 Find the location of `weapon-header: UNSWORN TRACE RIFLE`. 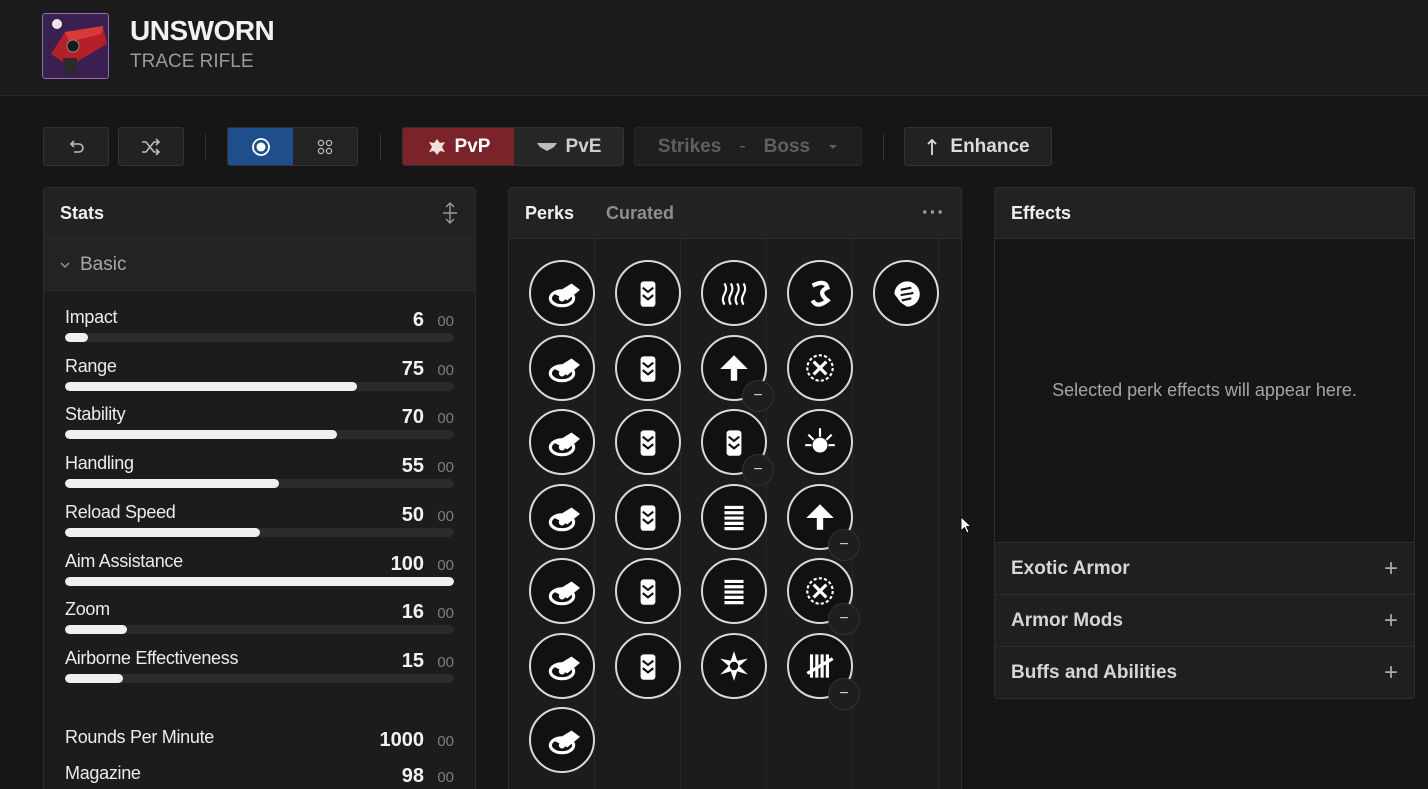

weapon-header: UNSWORN TRACE RIFLE is located at coordinates (714, 48).